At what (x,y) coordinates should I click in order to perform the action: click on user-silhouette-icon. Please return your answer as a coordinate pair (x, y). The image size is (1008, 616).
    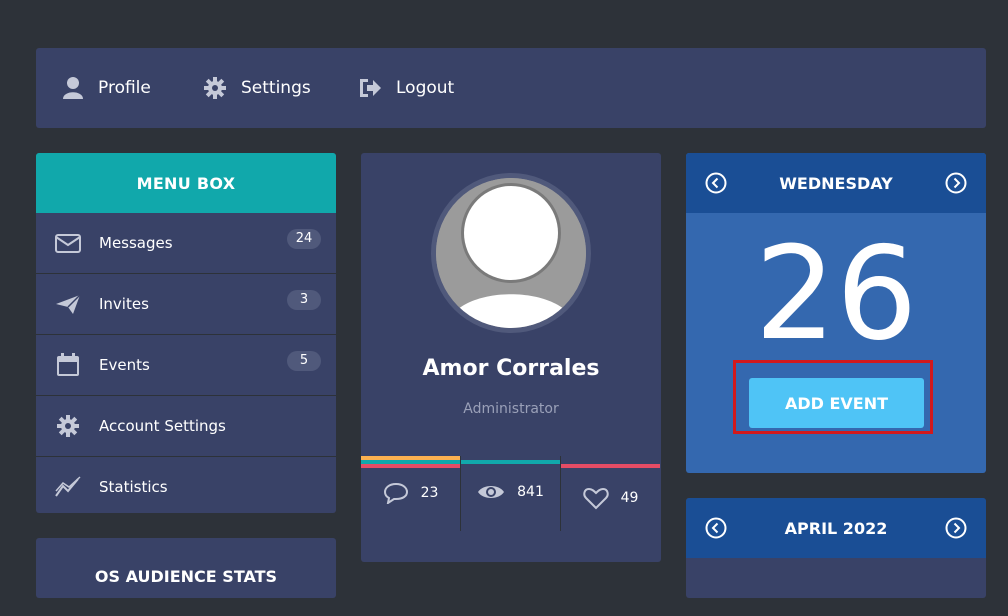
    Looking at the image, I should click on (511, 253).